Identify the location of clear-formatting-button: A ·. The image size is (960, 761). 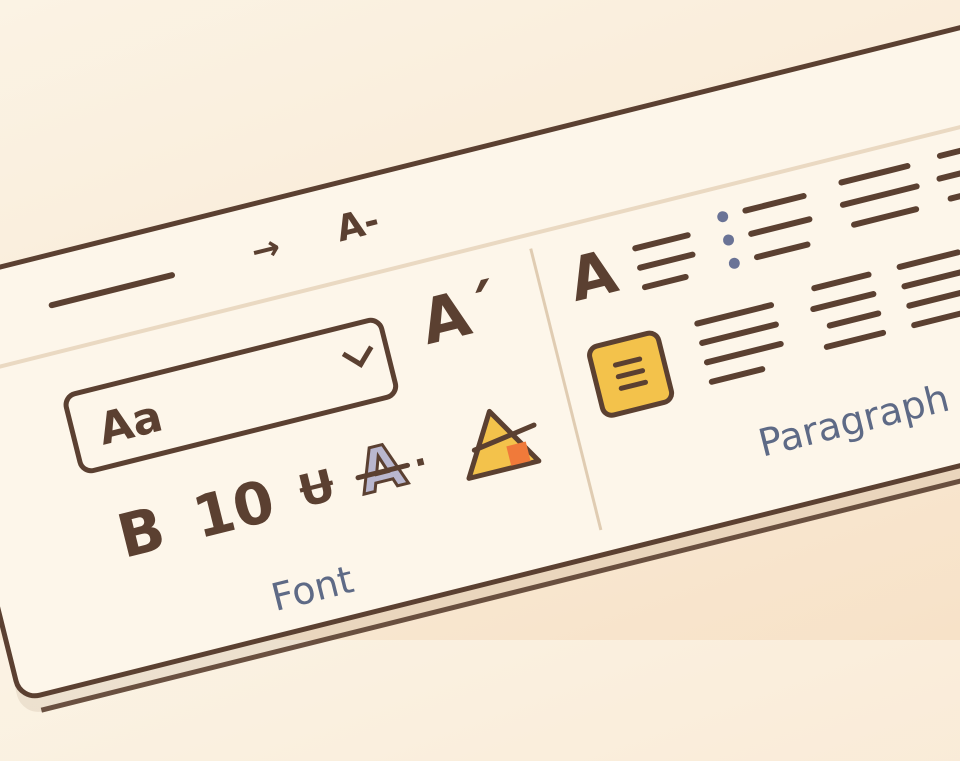
(400, 470).